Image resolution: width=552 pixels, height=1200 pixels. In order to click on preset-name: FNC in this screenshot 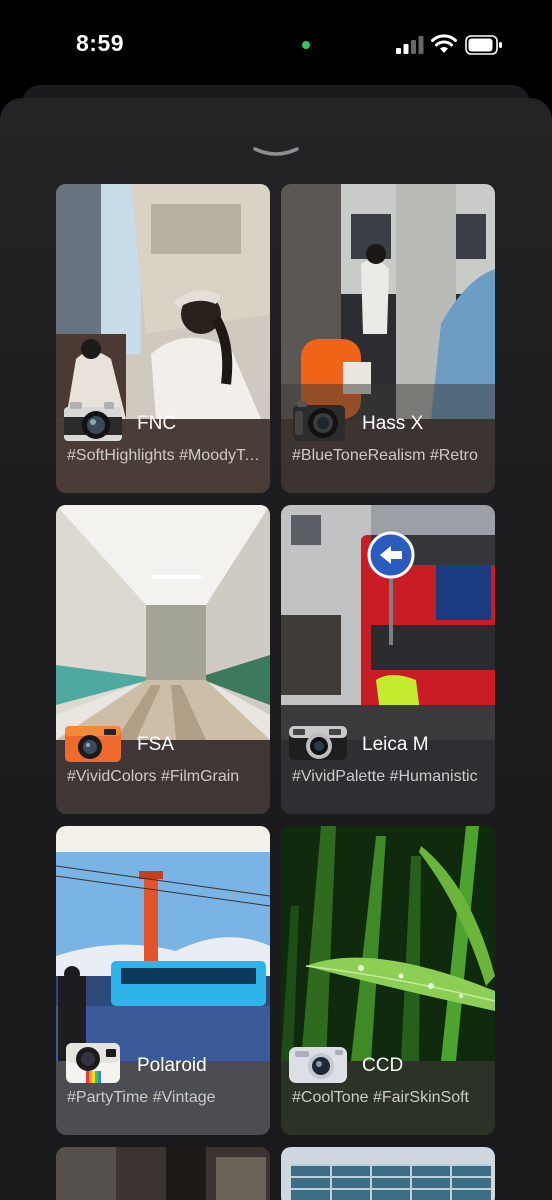, I will do `click(157, 423)`.